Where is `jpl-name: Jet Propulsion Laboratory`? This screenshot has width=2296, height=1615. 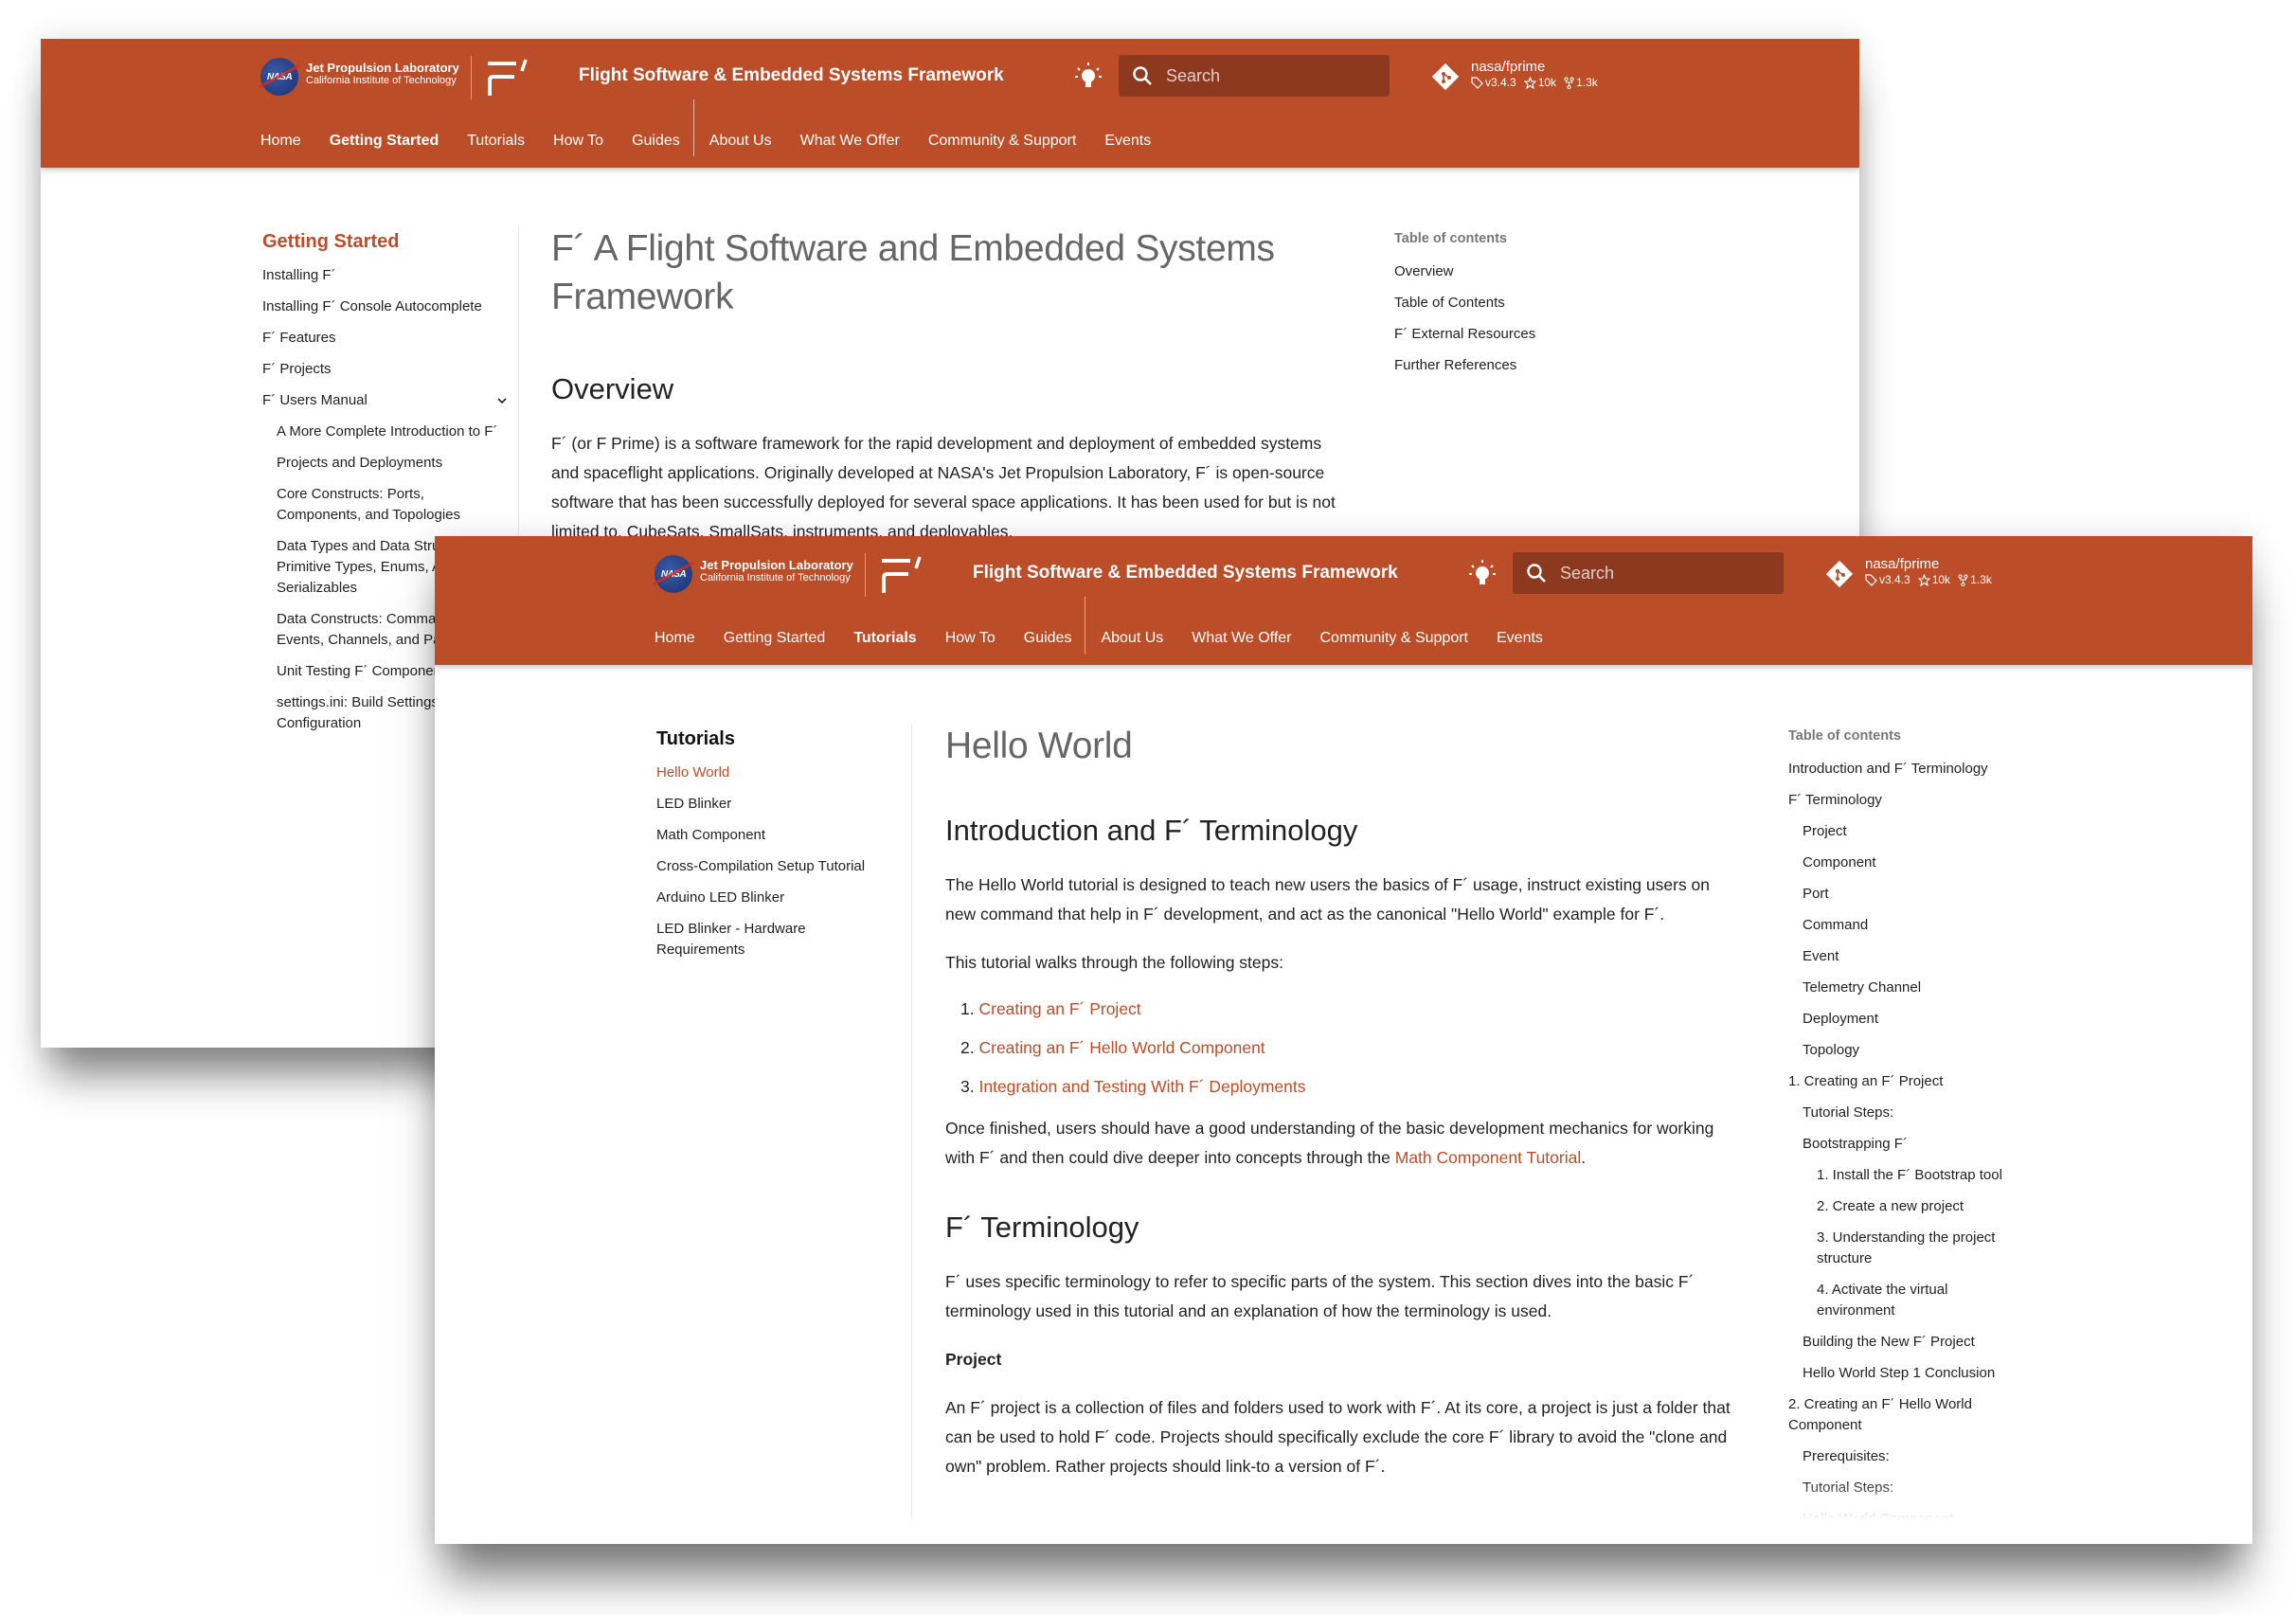
jpl-name: Jet Propulsion Laboratory is located at coordinates (776, 565).